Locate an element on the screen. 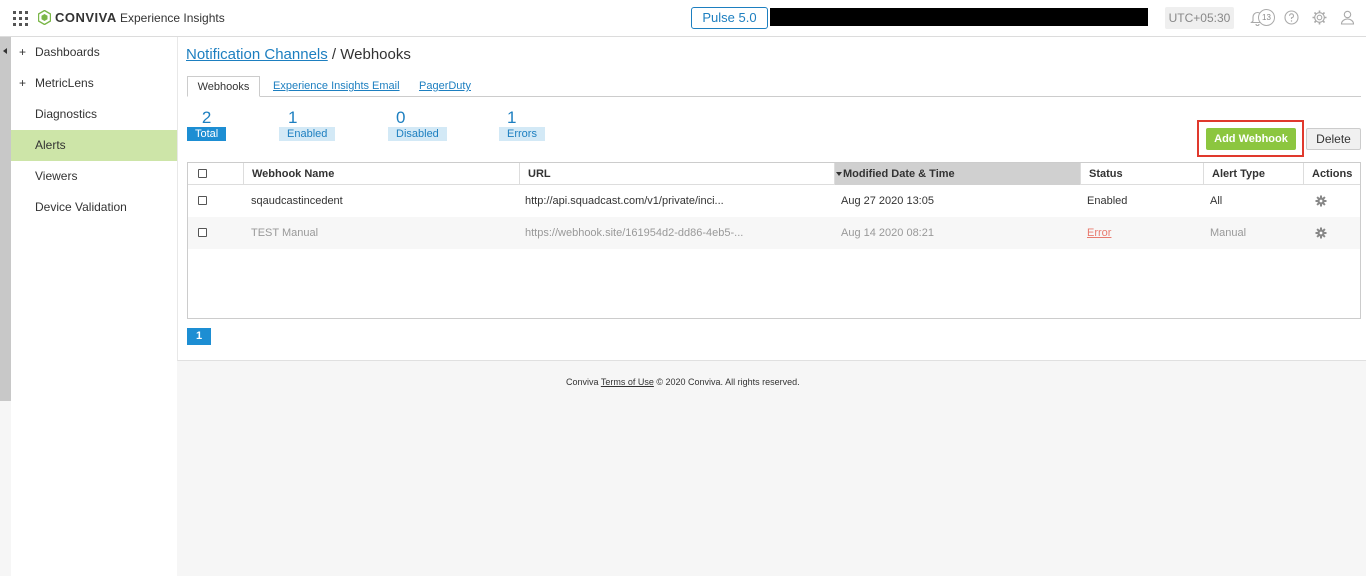 The height and width of the screenshot is (576, 1366). webhook-name-cell: TEST Manual is located at coordinates (381, 233).